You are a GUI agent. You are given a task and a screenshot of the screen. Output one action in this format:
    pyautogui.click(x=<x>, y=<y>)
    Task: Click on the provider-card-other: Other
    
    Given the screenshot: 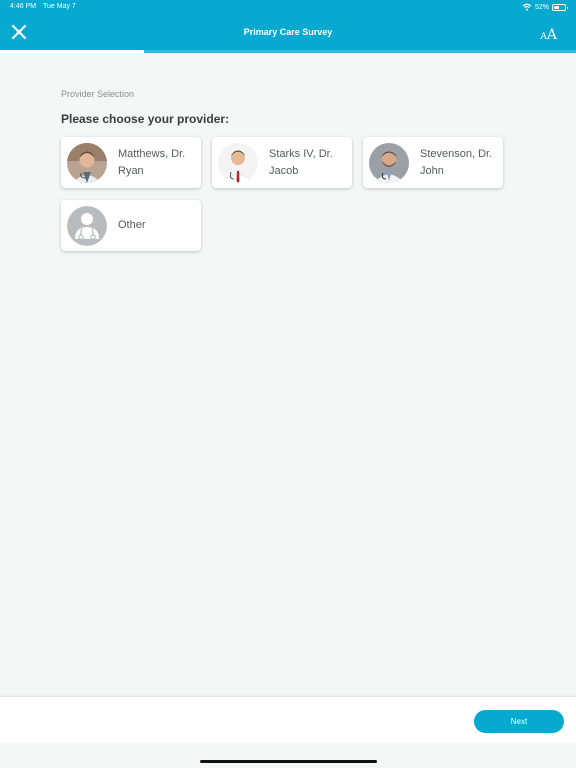 What is the action you would take?
    pyautogui.click(x=131, y=225)
    